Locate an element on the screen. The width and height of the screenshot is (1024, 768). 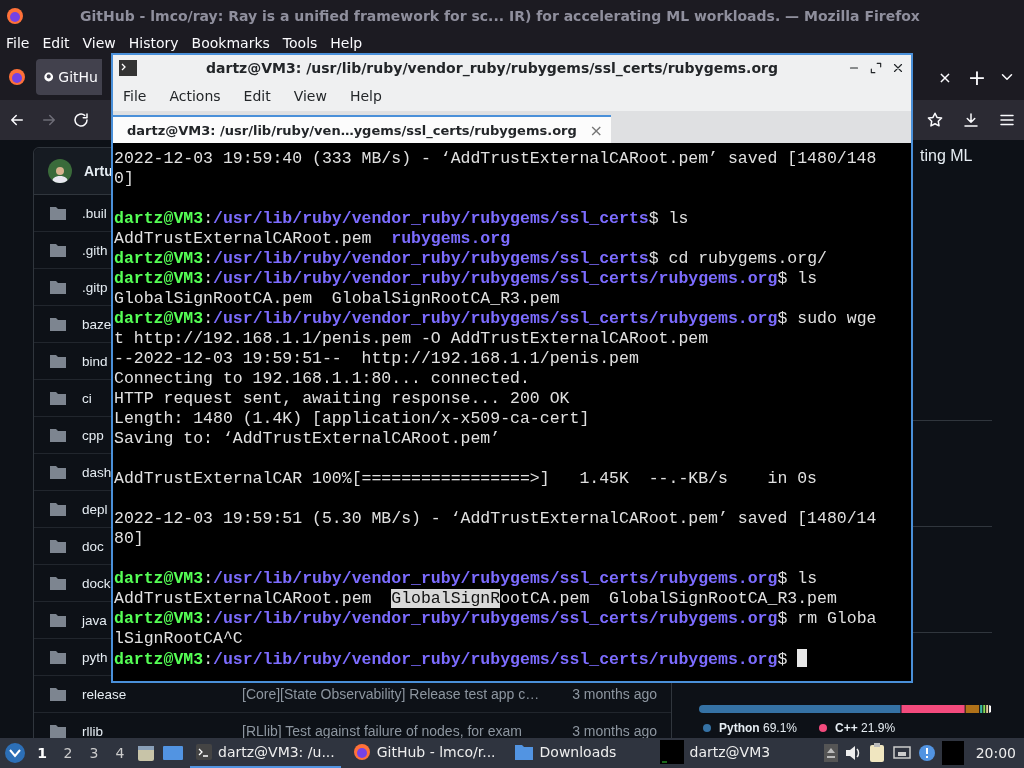
terminal-title: dartz@VM3: /usr/lib/ruby/vendor_ruby/rubygems/ssl_certs/rubygems.org is located at coordinates (492, 68).